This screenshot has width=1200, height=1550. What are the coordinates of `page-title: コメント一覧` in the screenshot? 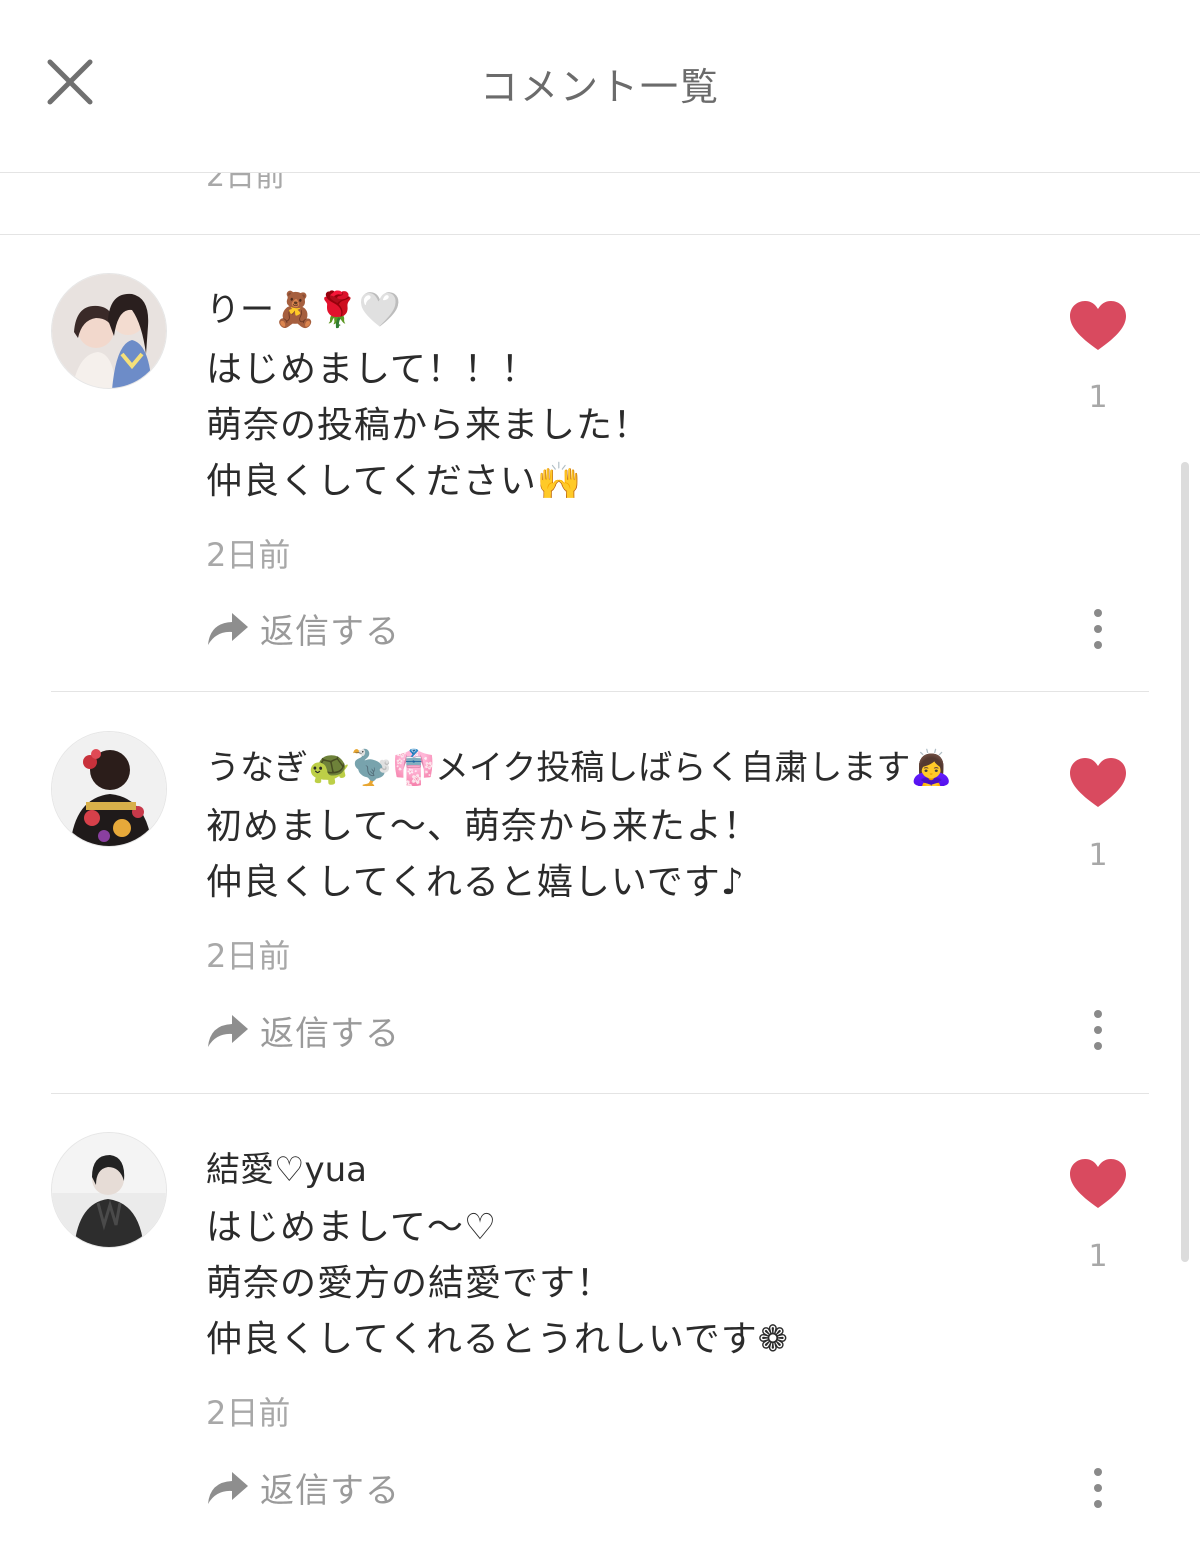 It's located at (599, 87).